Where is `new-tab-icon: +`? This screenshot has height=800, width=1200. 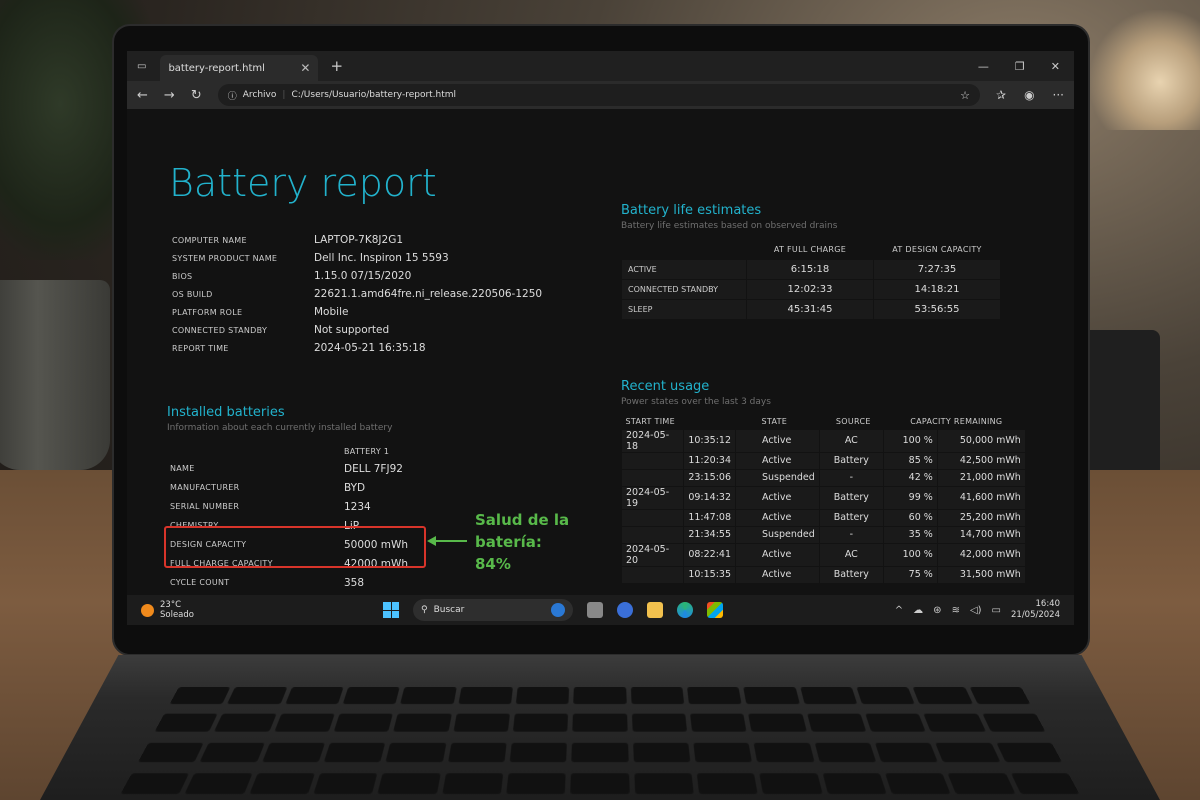
new-tab-icon: + is located at coordinates (336, 66).